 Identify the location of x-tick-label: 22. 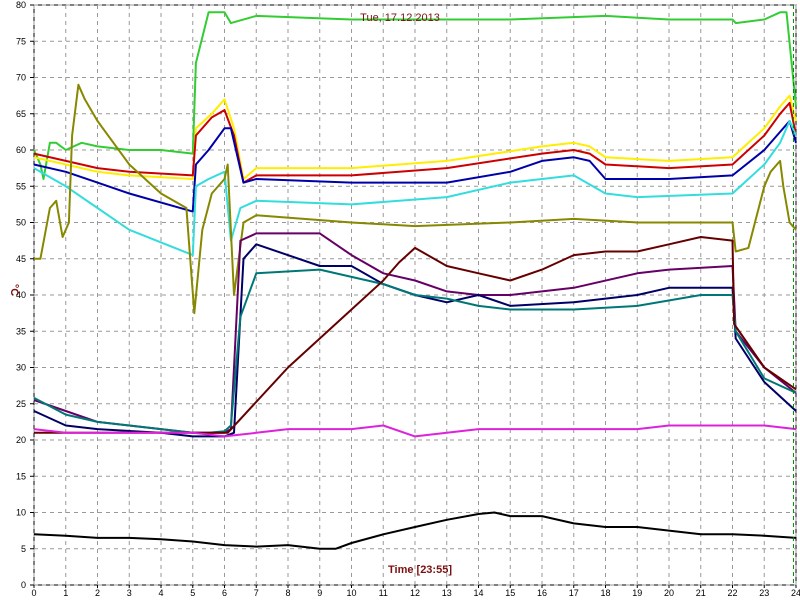
(732, 593).